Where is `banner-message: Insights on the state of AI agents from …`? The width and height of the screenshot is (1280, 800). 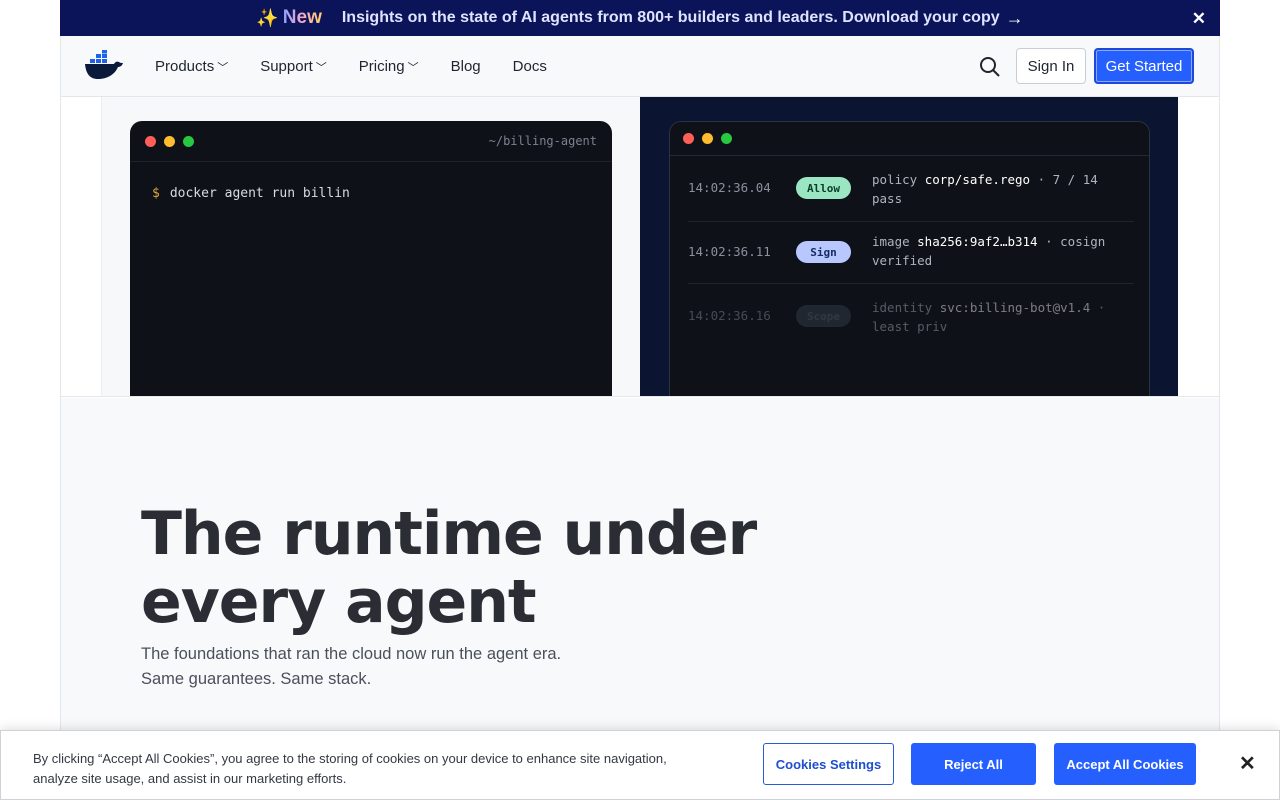
banner-message: Insights on the state of AI agents from … is located at coordinates (671, 18).